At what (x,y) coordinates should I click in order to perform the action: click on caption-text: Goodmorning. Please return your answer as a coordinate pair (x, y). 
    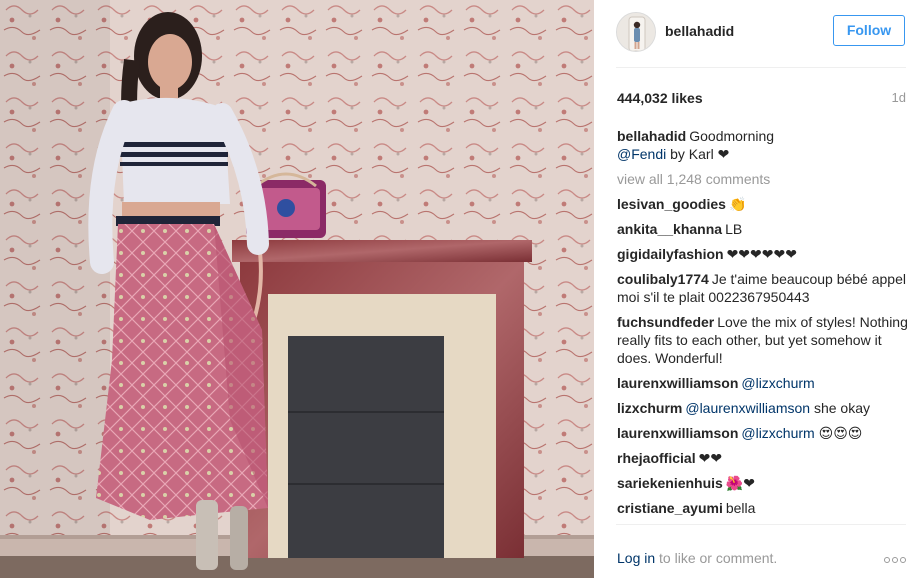
    Looking at the image, I should click on (732, 136).